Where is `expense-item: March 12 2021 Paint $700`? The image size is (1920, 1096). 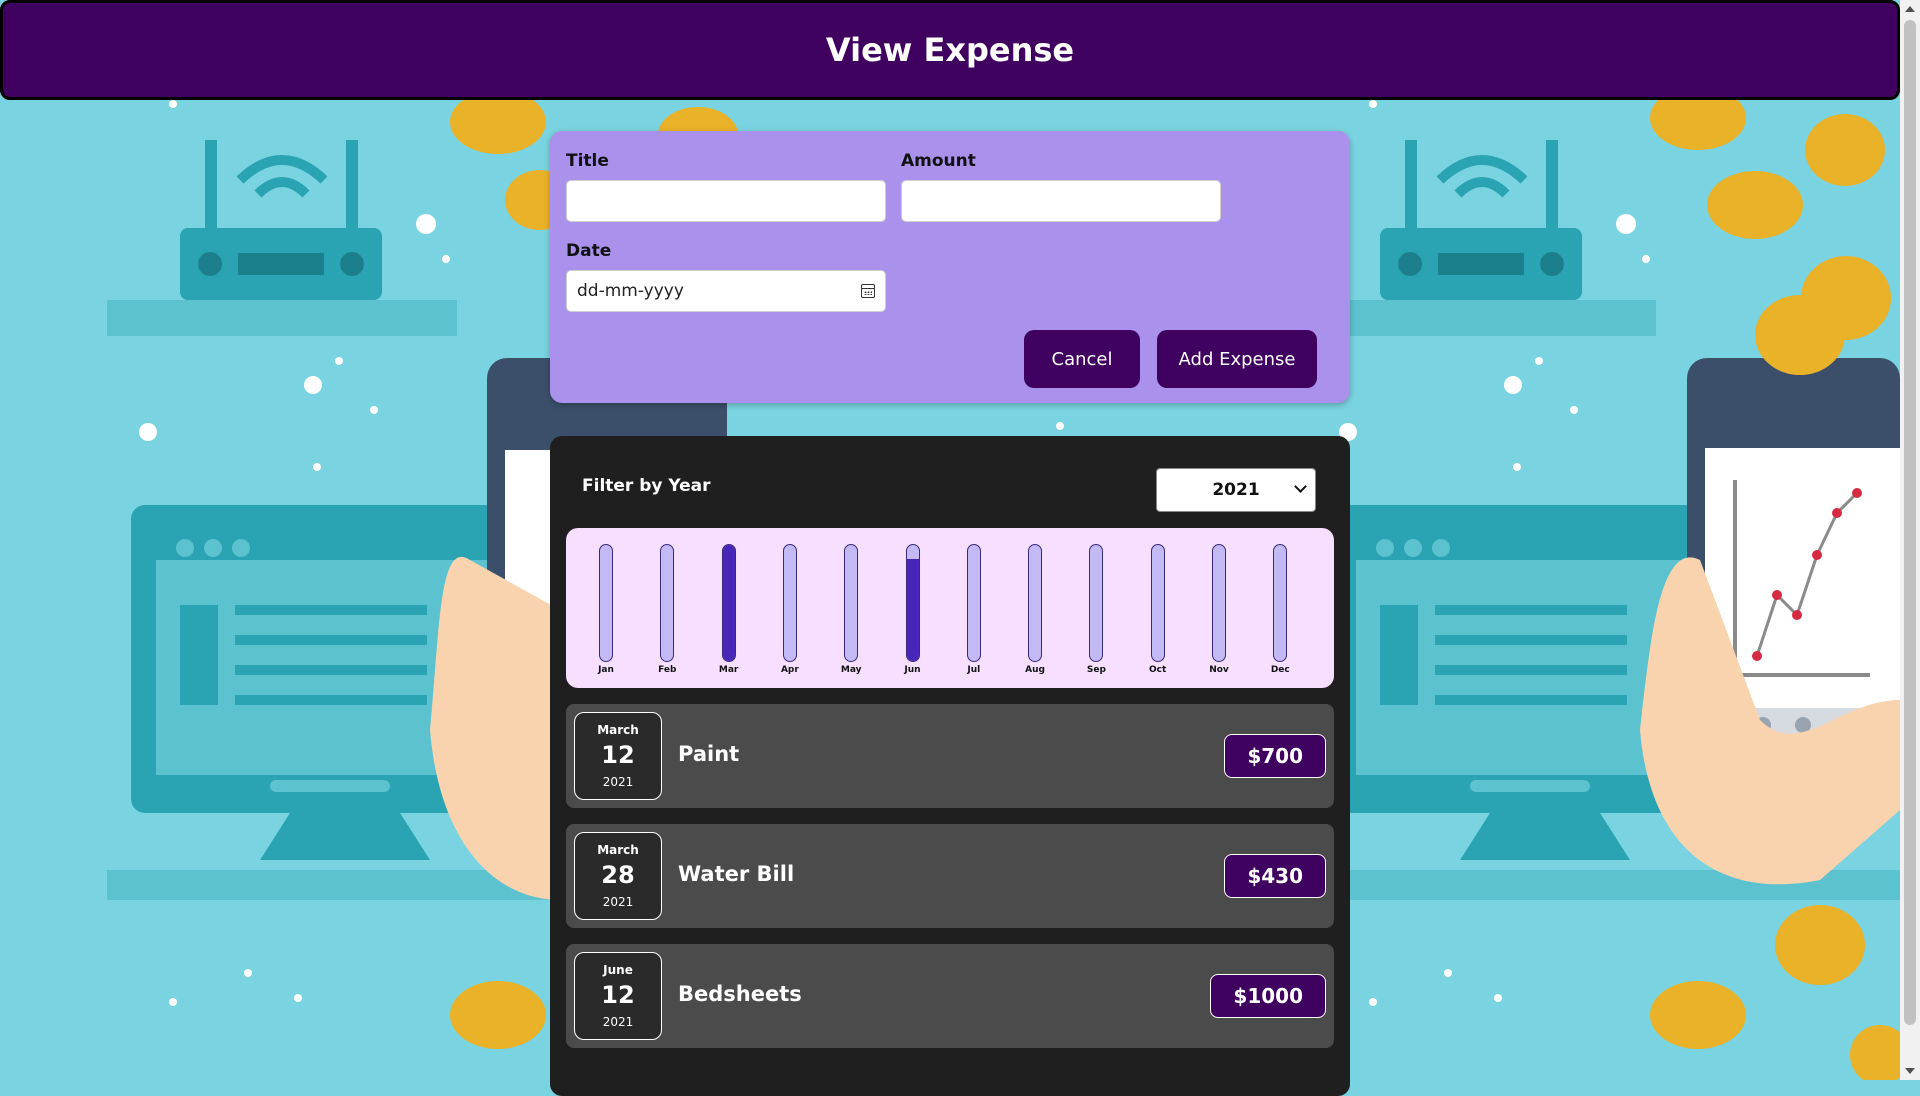
expense-item: March 12 2021 Paint $700 is located at coordinates (950, 756).